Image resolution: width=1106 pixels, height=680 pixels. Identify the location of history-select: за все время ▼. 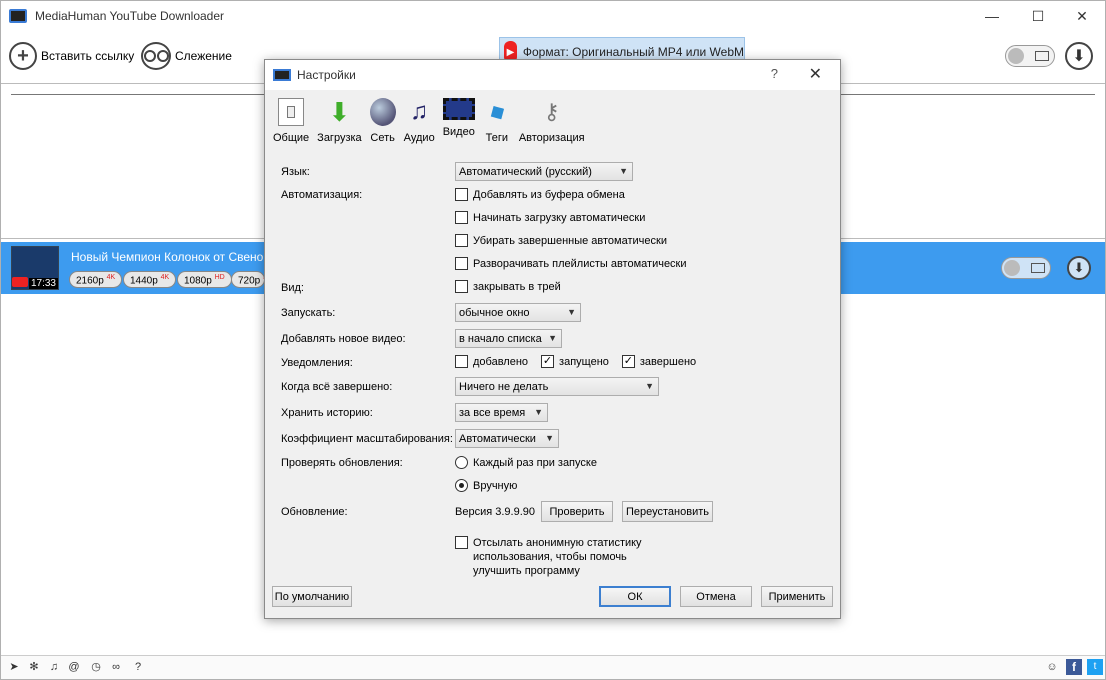
(501, 412).